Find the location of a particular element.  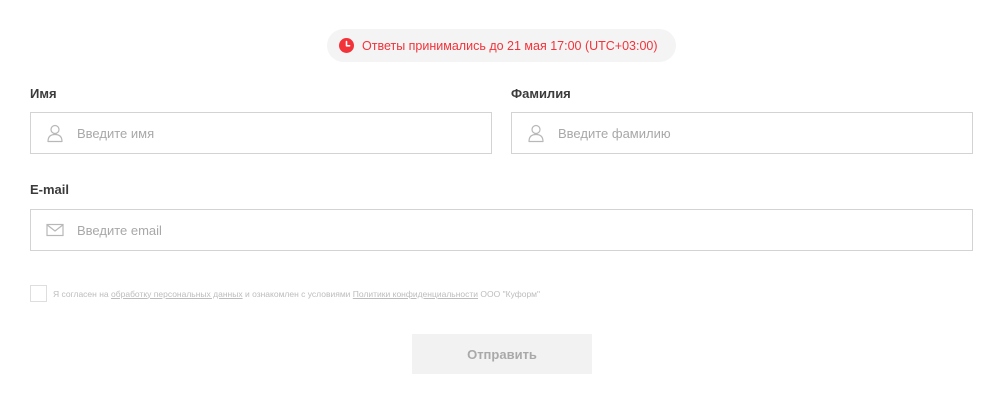

personal-data-link: обработку персональных данных is located at coordinates (177, 294).